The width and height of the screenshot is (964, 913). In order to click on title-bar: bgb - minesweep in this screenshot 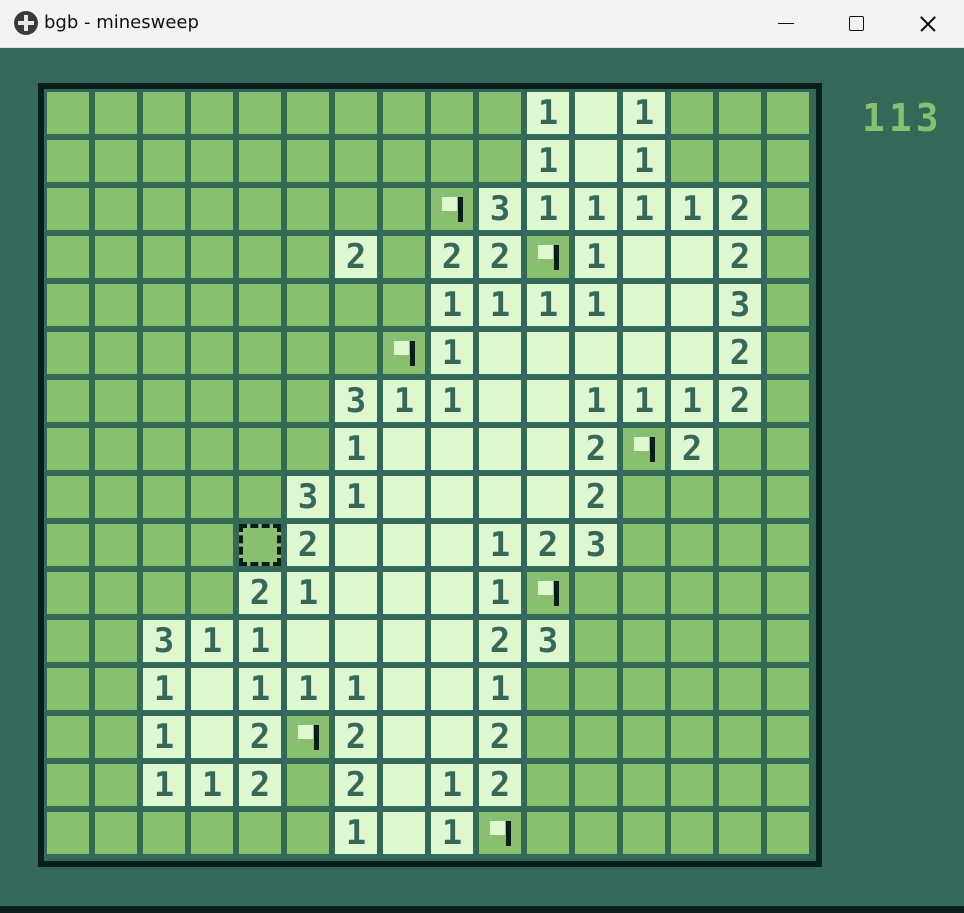, I will do `click(482, 24)`.